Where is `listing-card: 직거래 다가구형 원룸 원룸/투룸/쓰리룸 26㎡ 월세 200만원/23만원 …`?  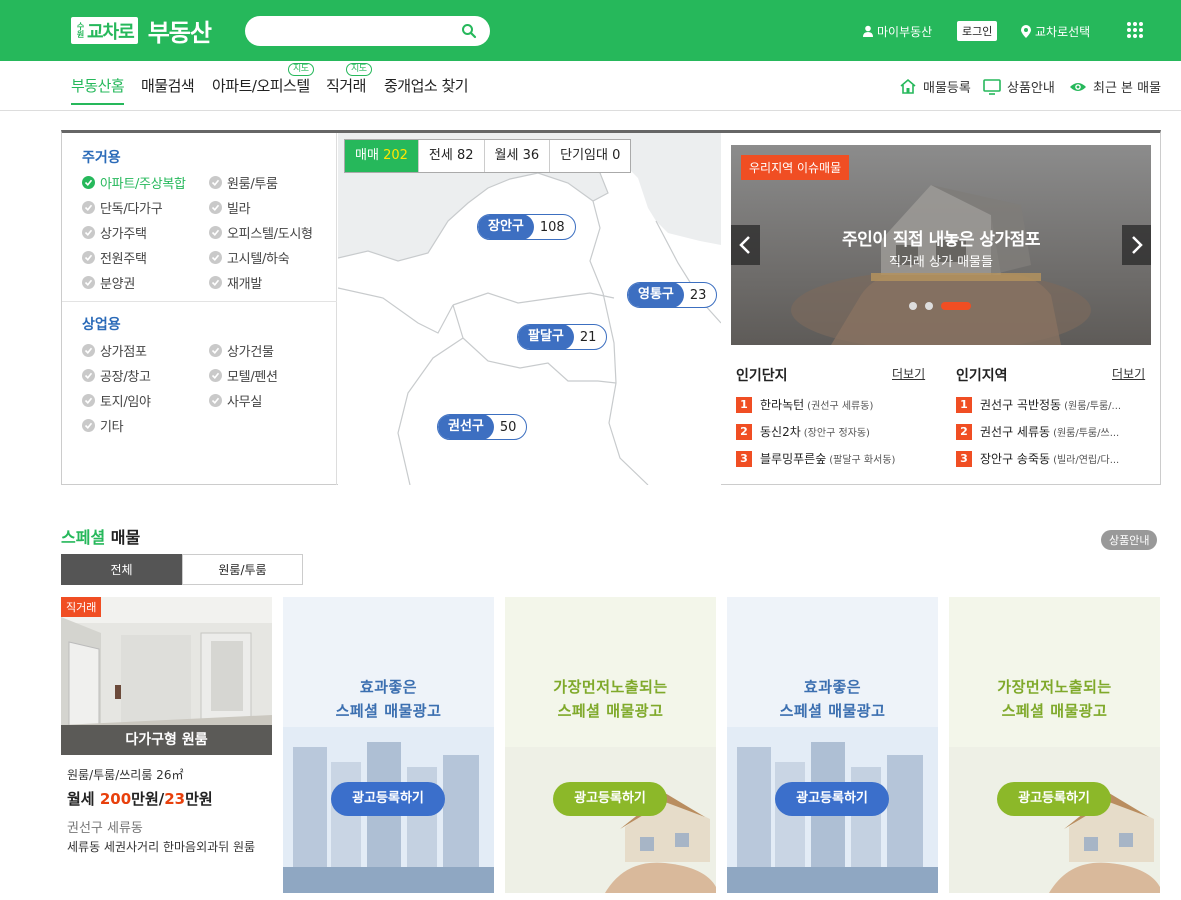 listing-card: 직거래 다가구형 원룸 원룸/투룸/쓰리룸 26㎡ 월세 200만원/23만원 … is located at coordinates (166, 745).